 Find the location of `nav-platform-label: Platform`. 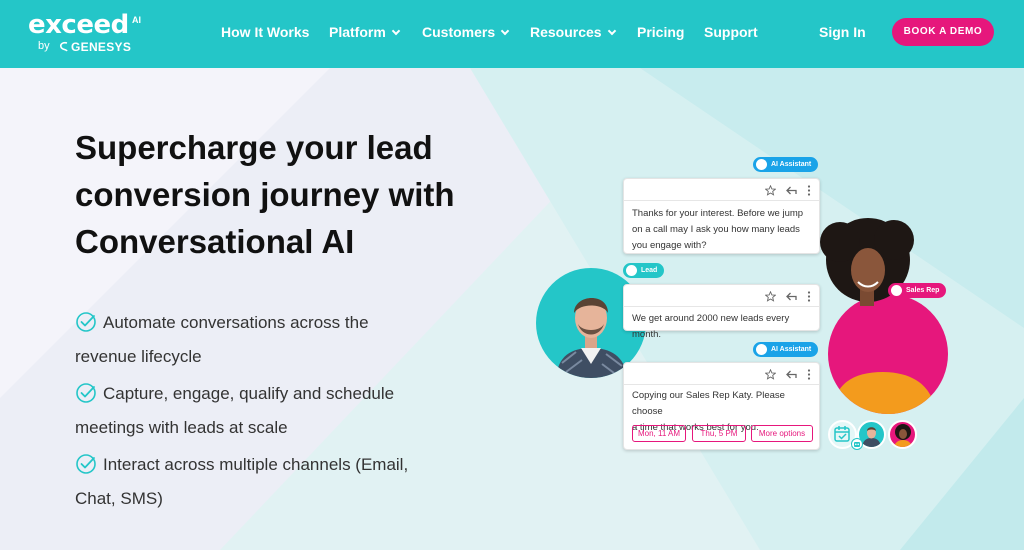

nav-platform-label: Platform is located at coordinates (357, 32).